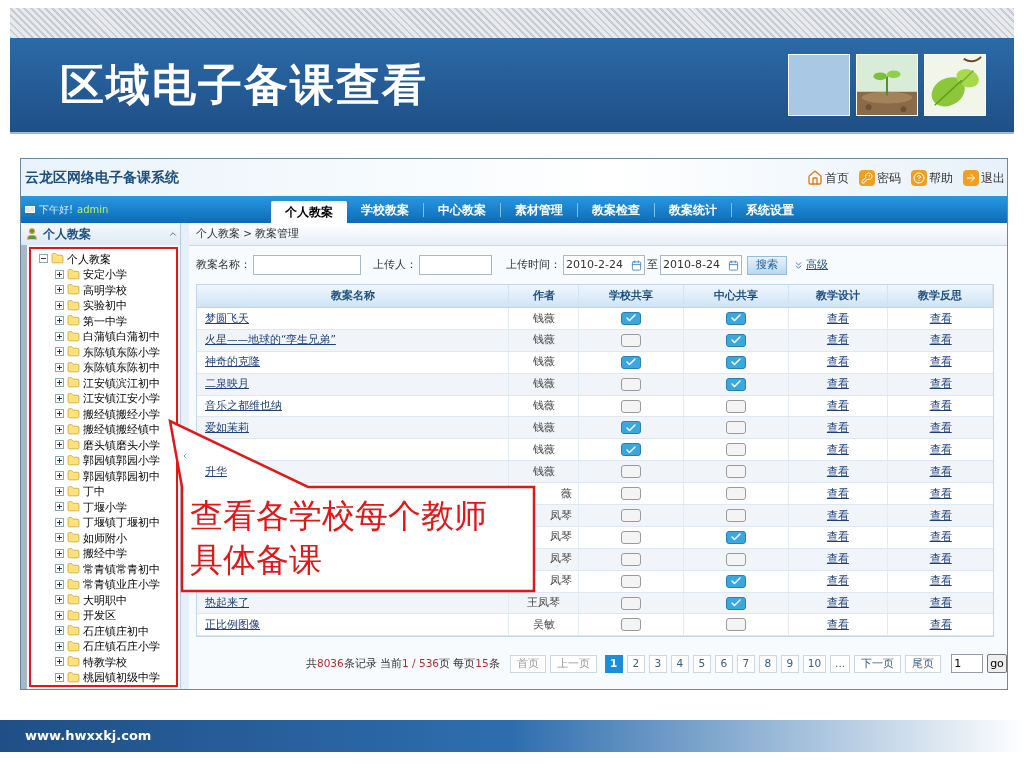  Describe the element at coordinates (94, 491) in the screenshot. I see `tree-item: 丁中` at that location.